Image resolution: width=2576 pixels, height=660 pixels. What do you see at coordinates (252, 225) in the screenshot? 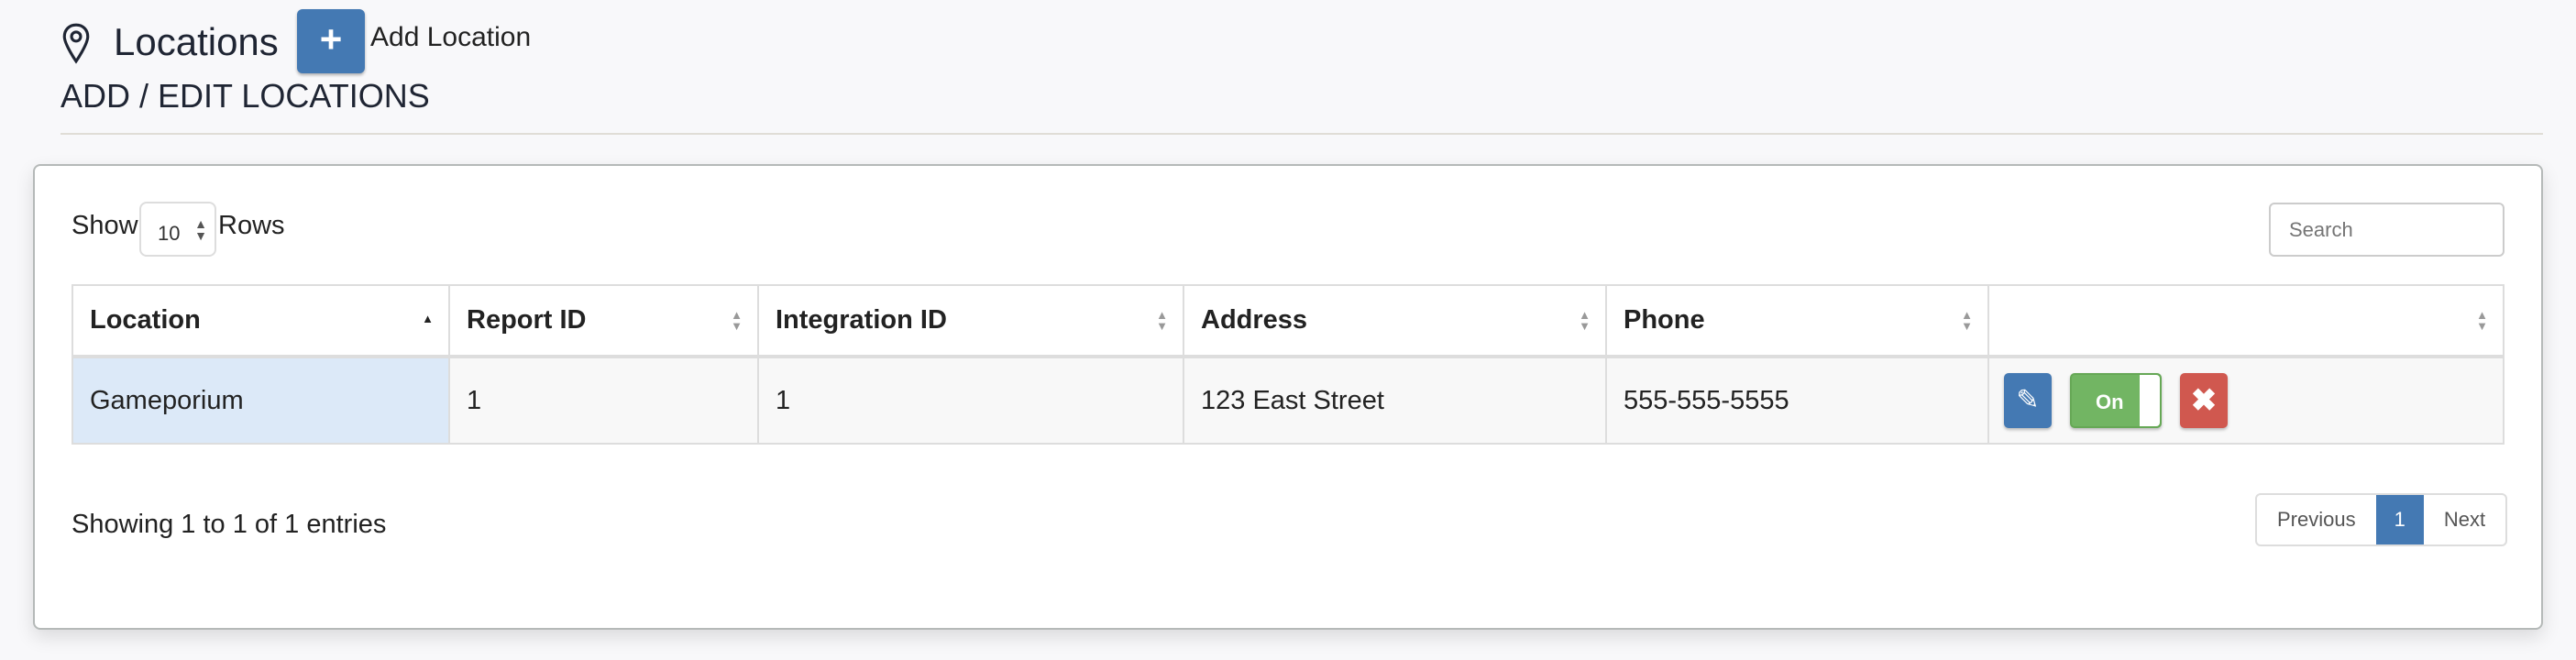
I see `rows-label: Rows` at bounding box center [252, 225].